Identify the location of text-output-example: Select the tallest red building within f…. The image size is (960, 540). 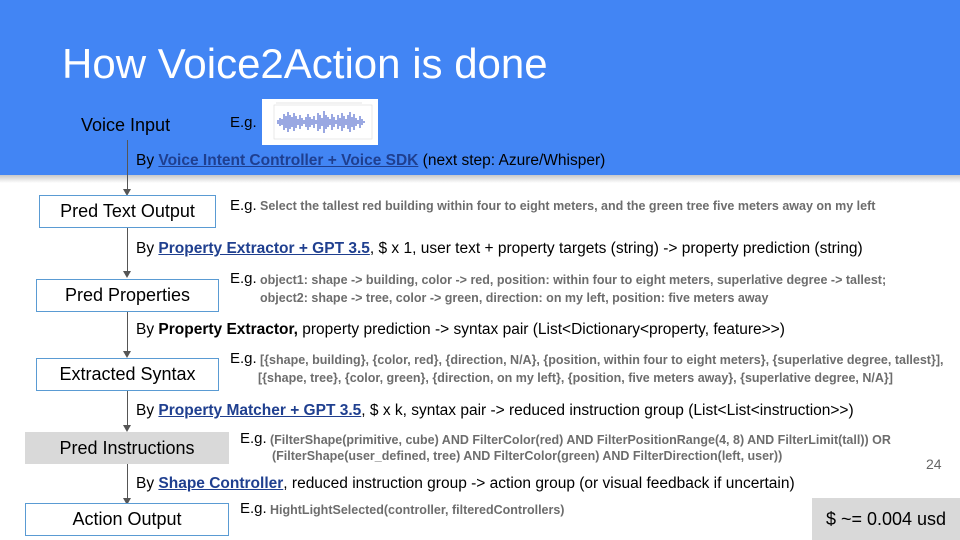
(568, 206).